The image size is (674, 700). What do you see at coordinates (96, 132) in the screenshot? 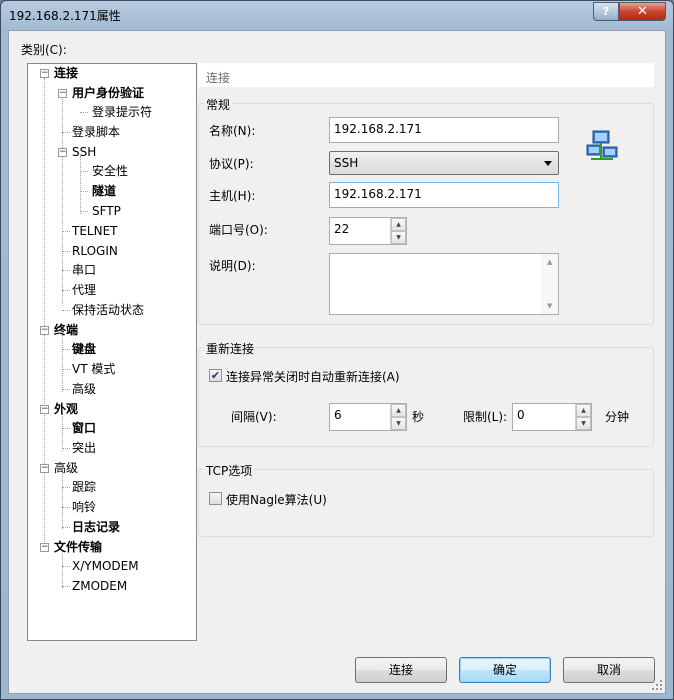
I see `tree-item-login-script: 登录脚本` at bounding box center [96, 132].